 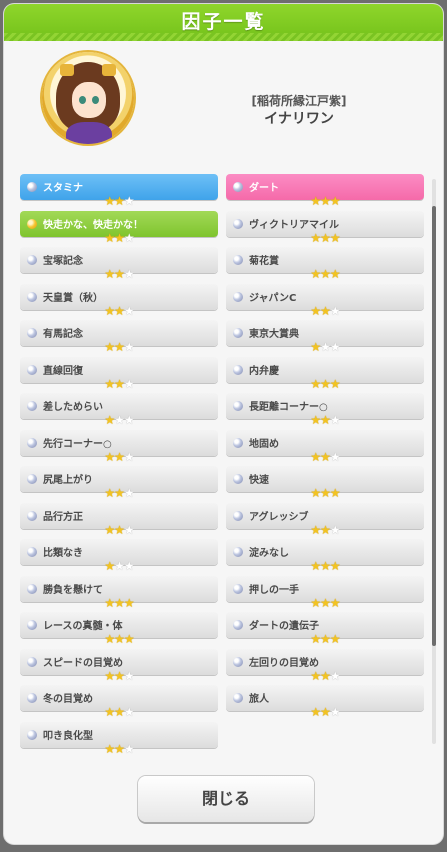 What do you see at coordinates (73, 590) in the screenshot?
I see `factor-label: 勝負を懸けて` at bounding box center [73, 590].